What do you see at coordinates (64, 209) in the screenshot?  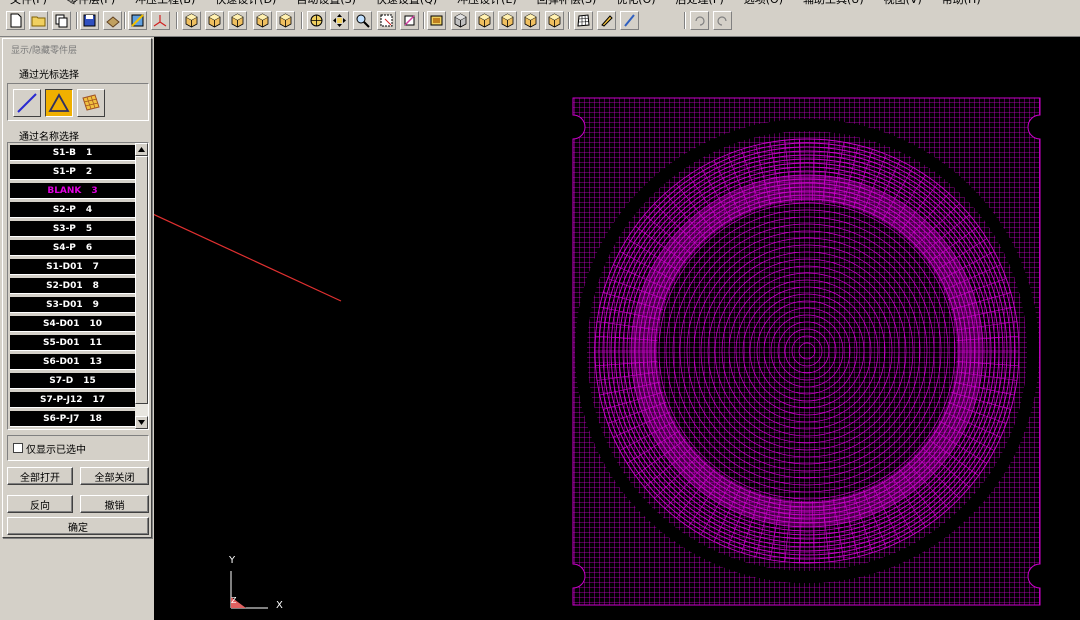 I see `layer-name: S2-P` at bounding box center [64, 209].